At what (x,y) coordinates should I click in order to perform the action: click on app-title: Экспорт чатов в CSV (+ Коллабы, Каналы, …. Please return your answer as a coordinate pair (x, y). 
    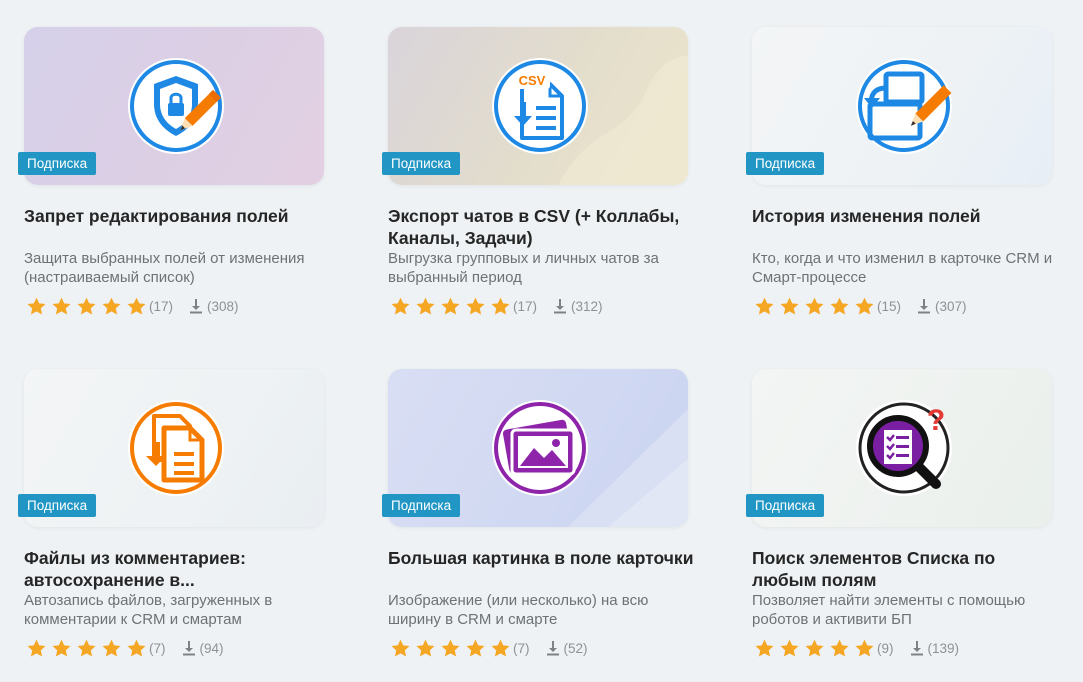
    Looking at the image, I should click on (543, 227).